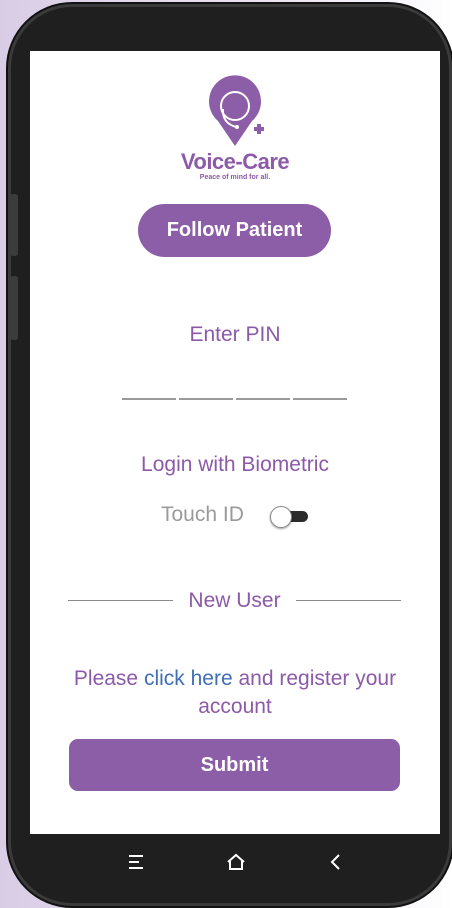 This screenshot has height=908, width=452. I want to click on touch-id-toggle, so click(290, 517).